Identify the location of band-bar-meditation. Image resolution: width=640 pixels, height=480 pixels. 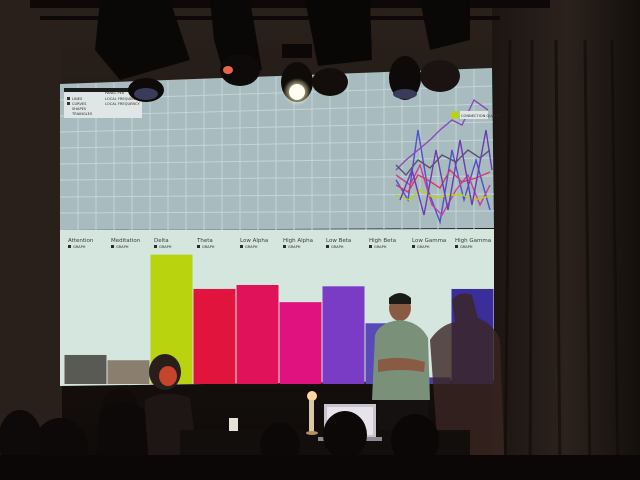
(128, 372).